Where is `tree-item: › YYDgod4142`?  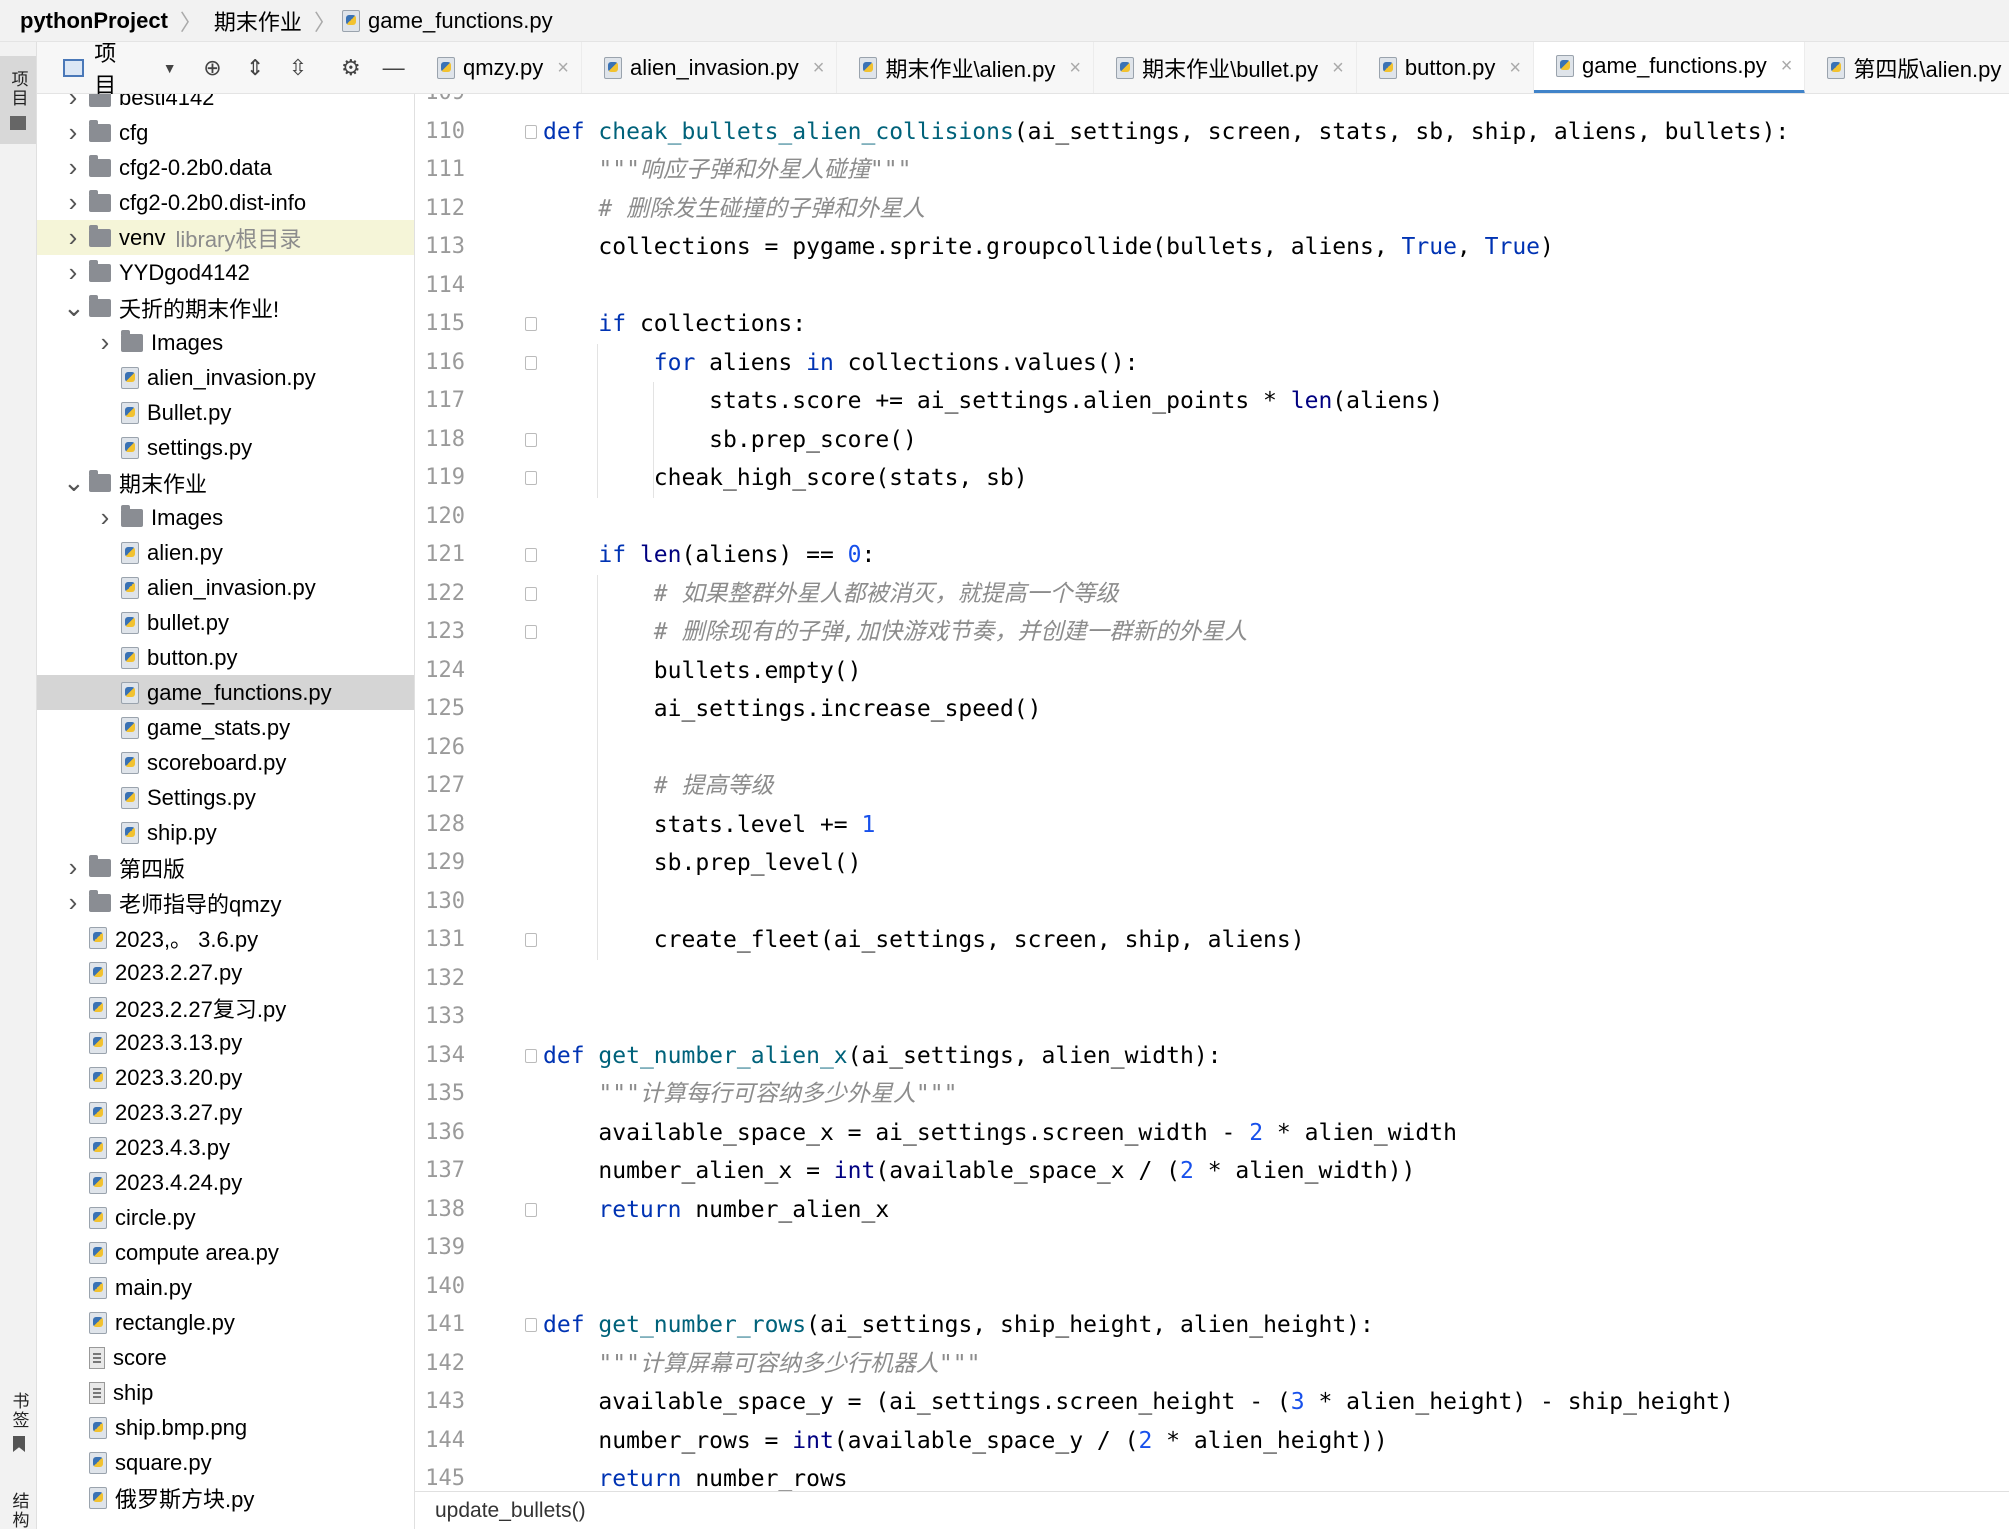 tree-item: › YYDgod4142 is located at coordinates (225, 272).